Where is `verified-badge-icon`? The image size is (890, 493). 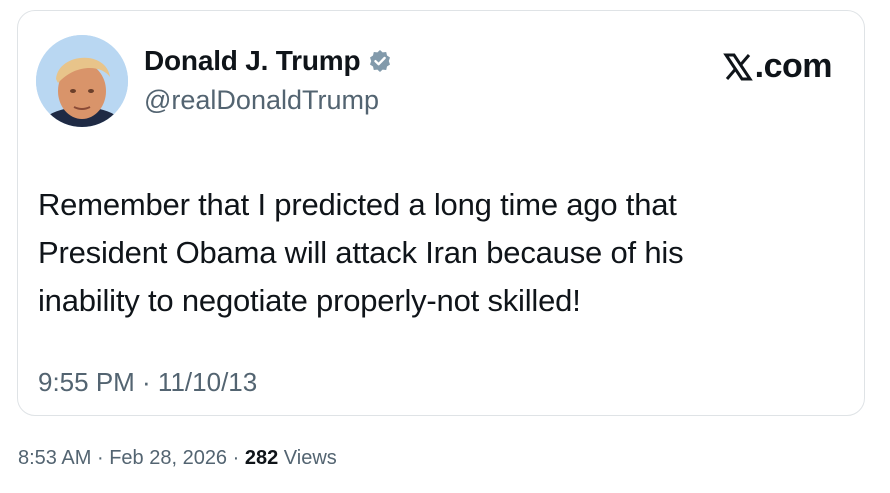 verified-badge-icon is located at coordinates (380, 61).